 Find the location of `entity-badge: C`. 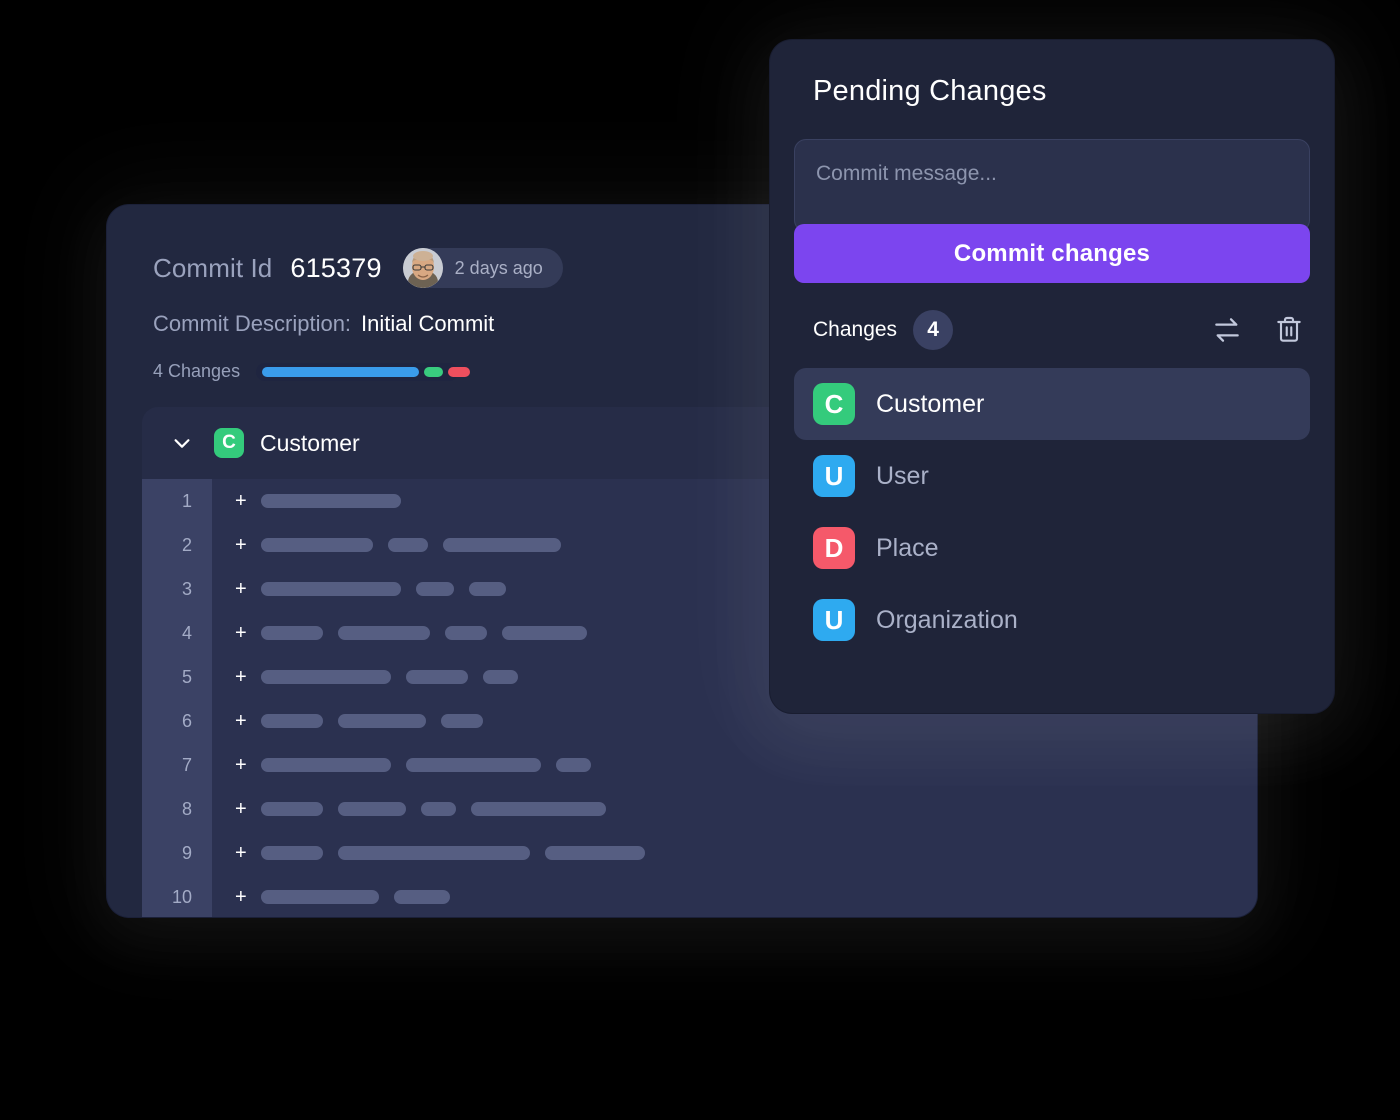

entity-badge: C is located at coordinates (834, 404).